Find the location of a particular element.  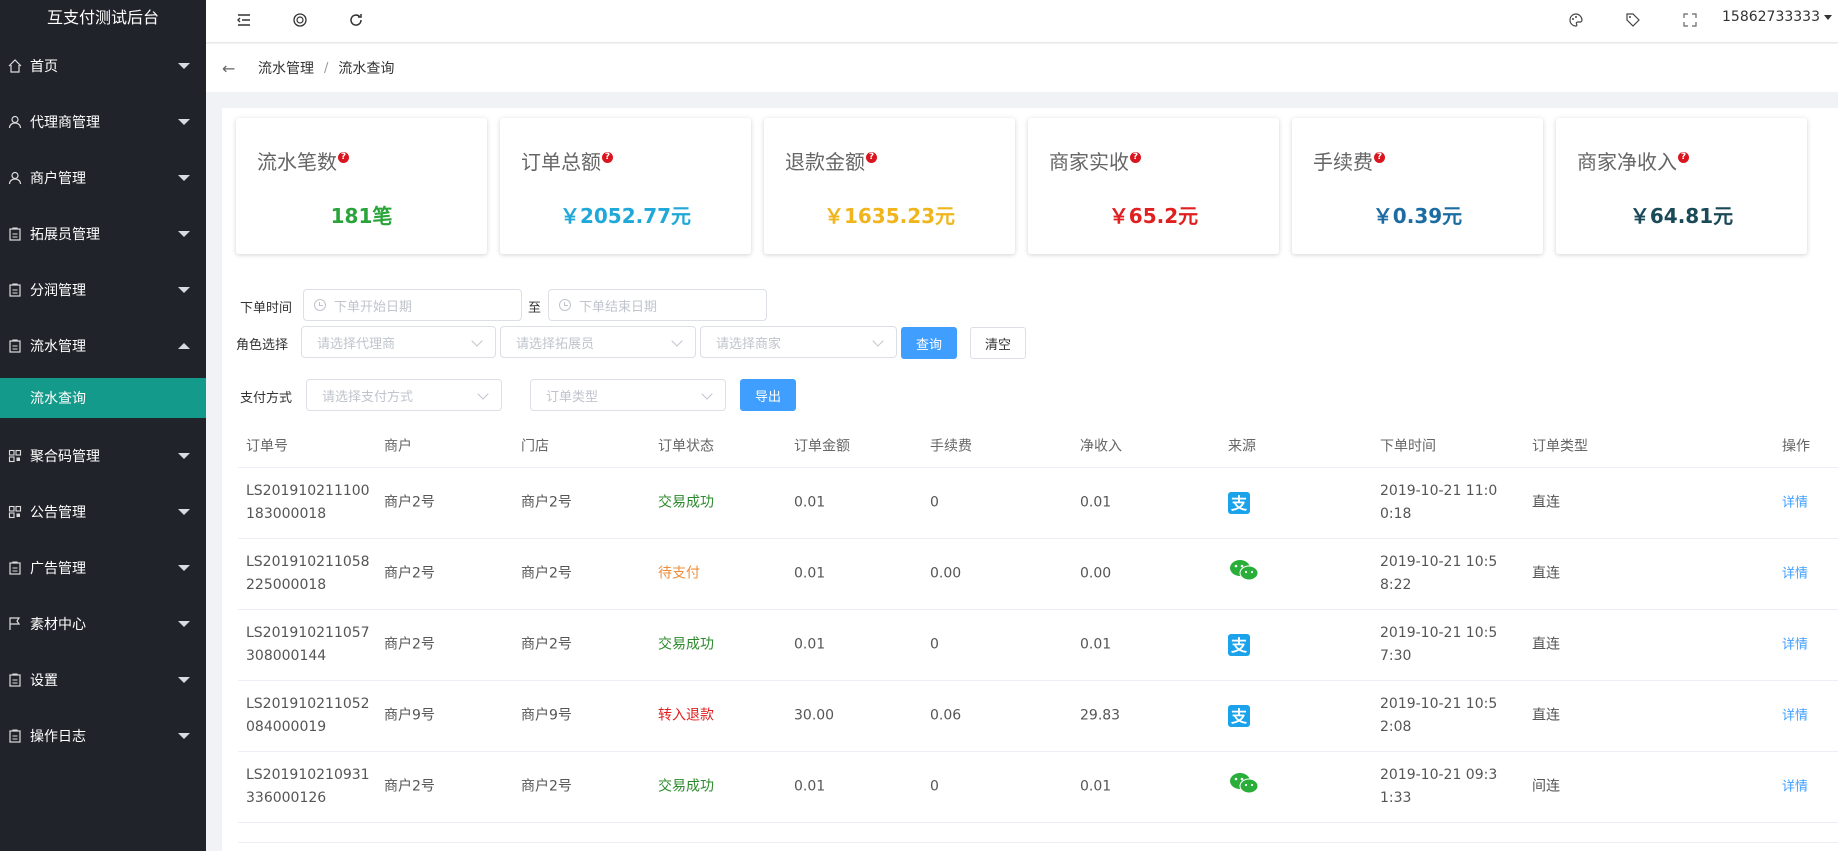

cell-time: 2019-10-21 10:57:30 is located at coordinates (1439, 644).